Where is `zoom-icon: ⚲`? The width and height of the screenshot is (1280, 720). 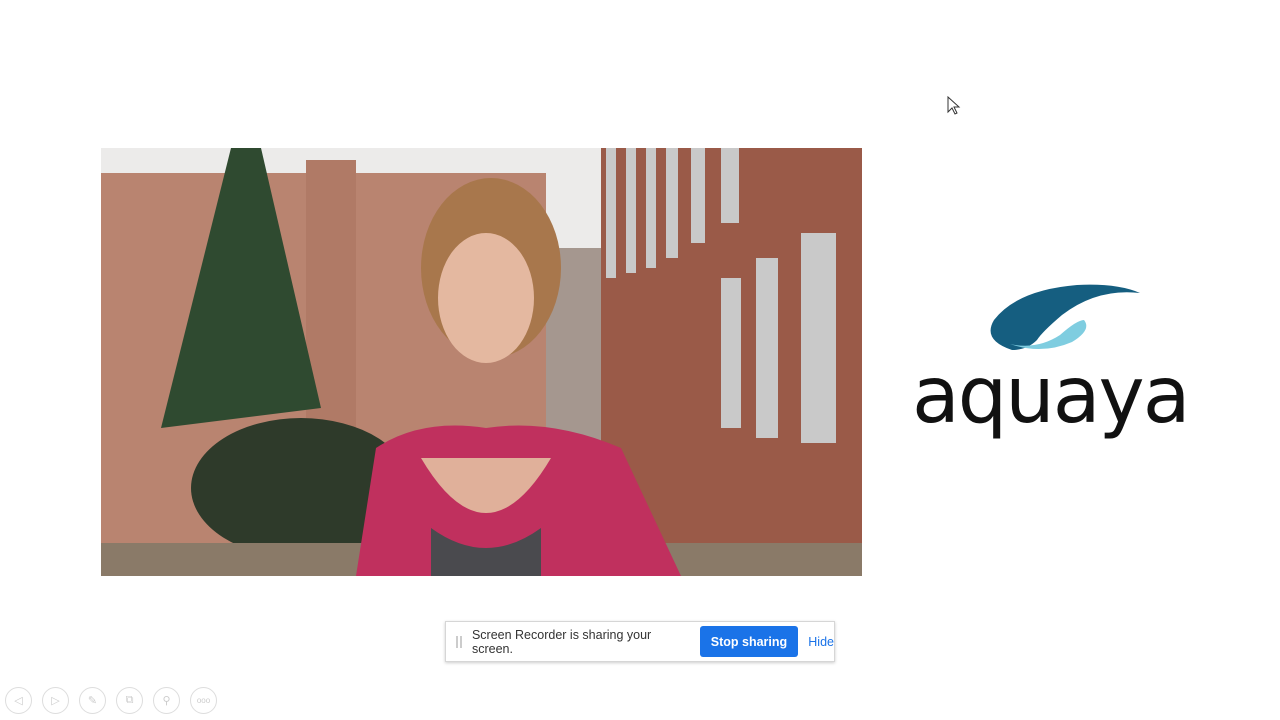
zoom-icon: ⚲ is located at coordinates (166, 700).